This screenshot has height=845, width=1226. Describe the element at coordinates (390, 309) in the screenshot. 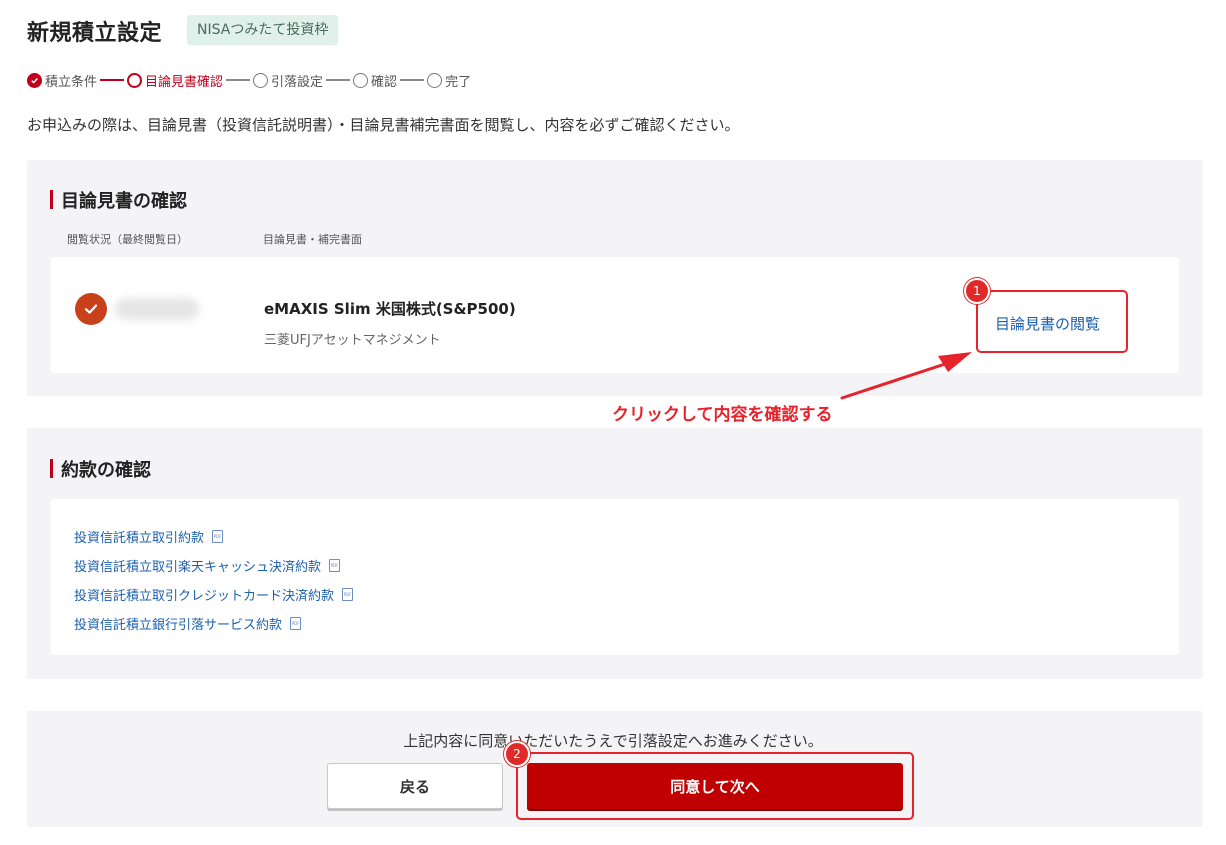

I see `fund-name: eMAXIS Slim 米国株式(S&P500)` at that location.